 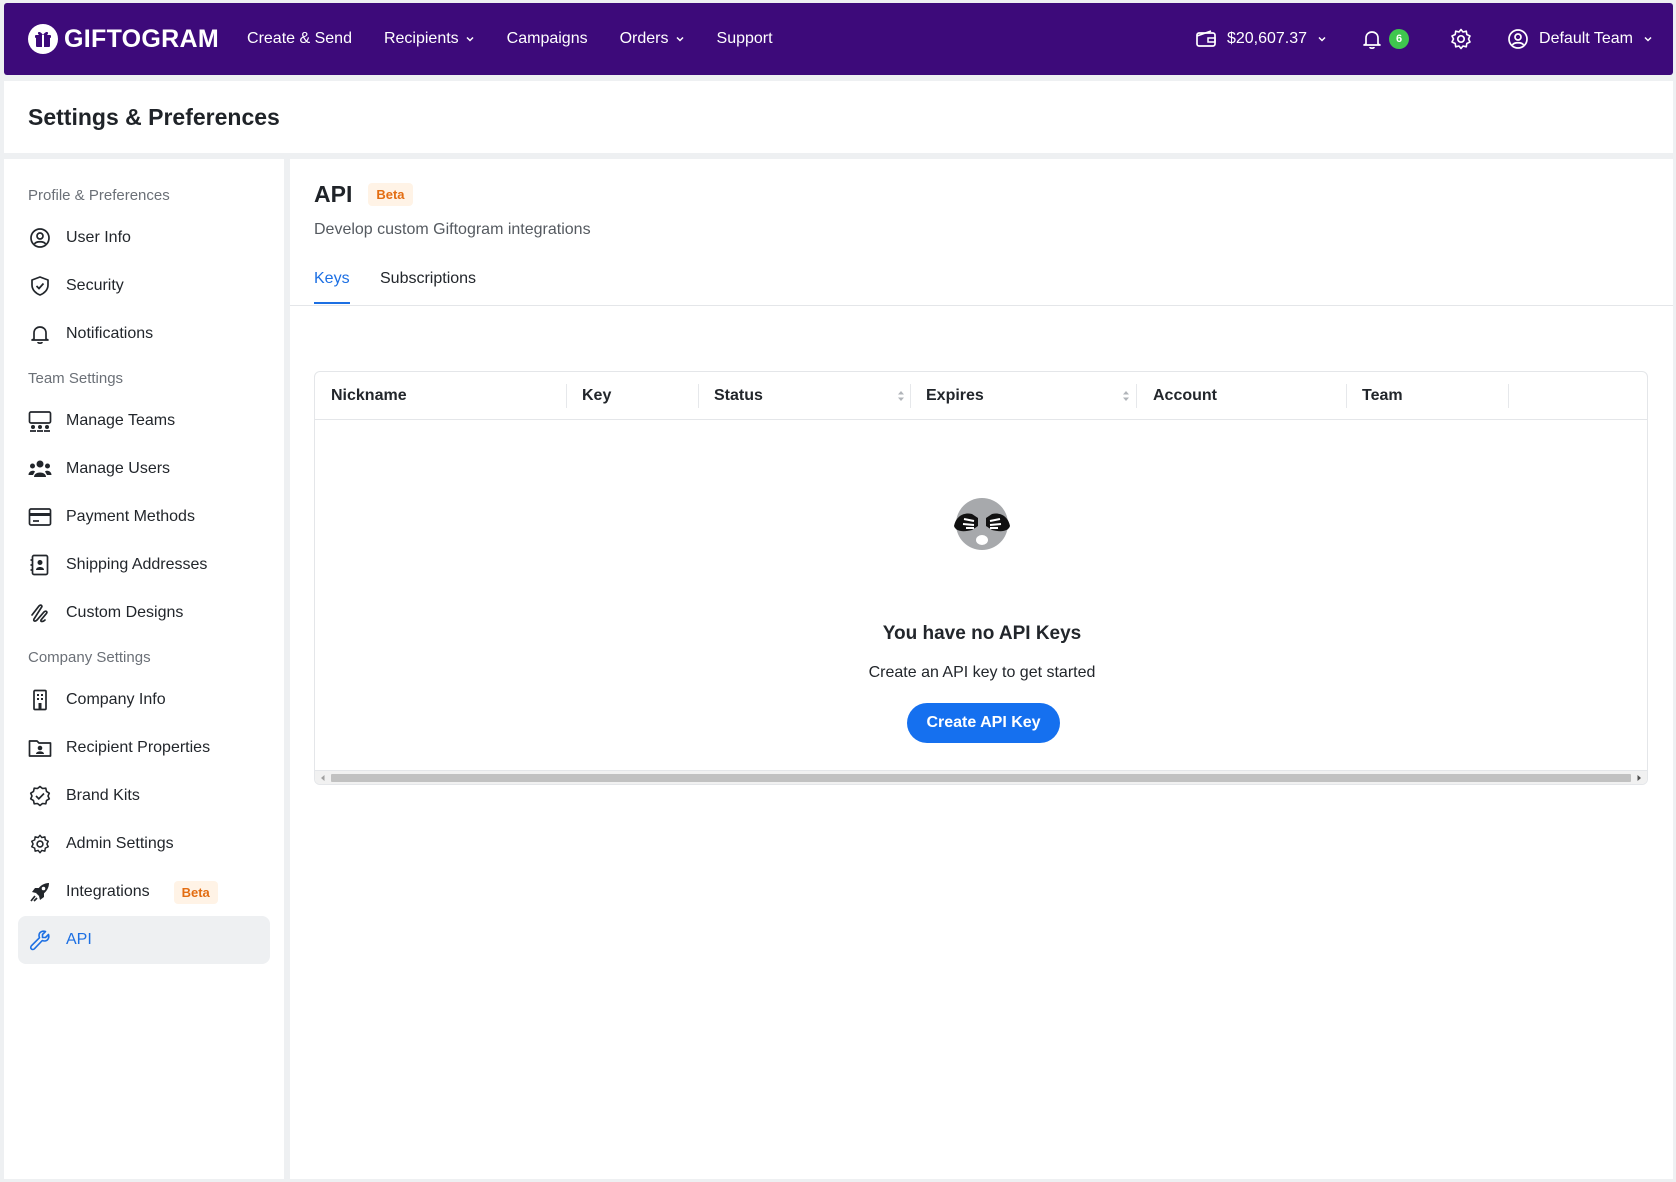 What do you see at coordinates (597, 395) in the screenshot?
I see `column-header-key: Key` at bounding box center [597, 395].